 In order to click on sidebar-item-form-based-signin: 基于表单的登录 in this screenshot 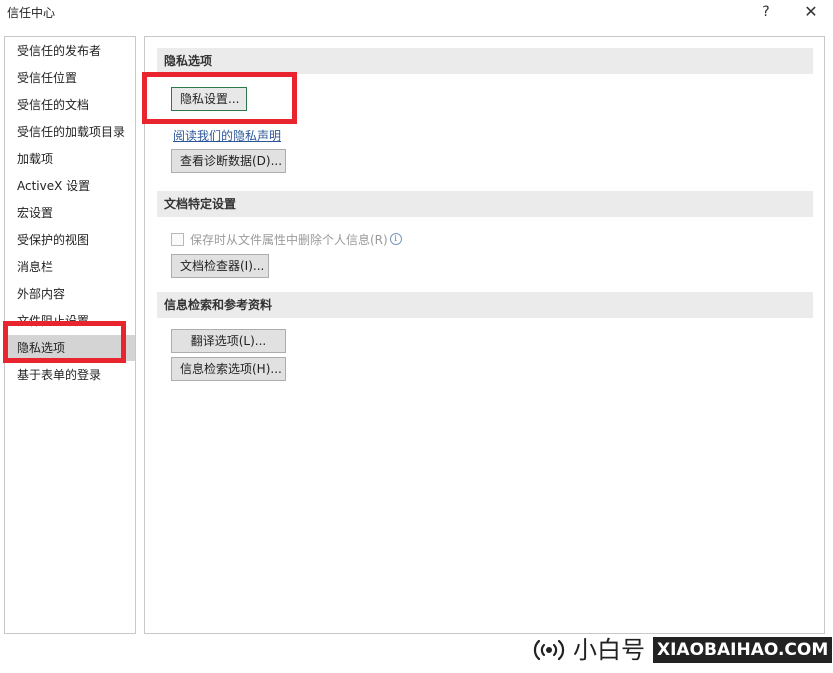, I will do `click(70, 375)`.